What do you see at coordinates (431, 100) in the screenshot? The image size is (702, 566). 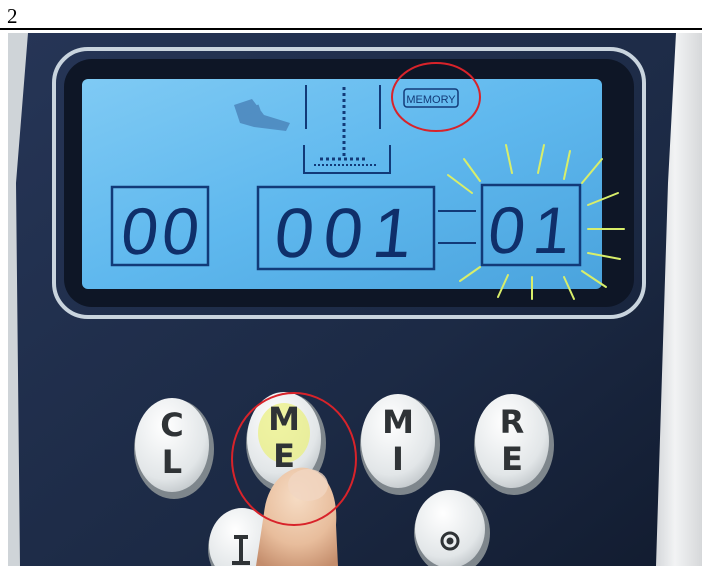 I see `memory-indicator: MEMORY` at bounding box center [431, 100].